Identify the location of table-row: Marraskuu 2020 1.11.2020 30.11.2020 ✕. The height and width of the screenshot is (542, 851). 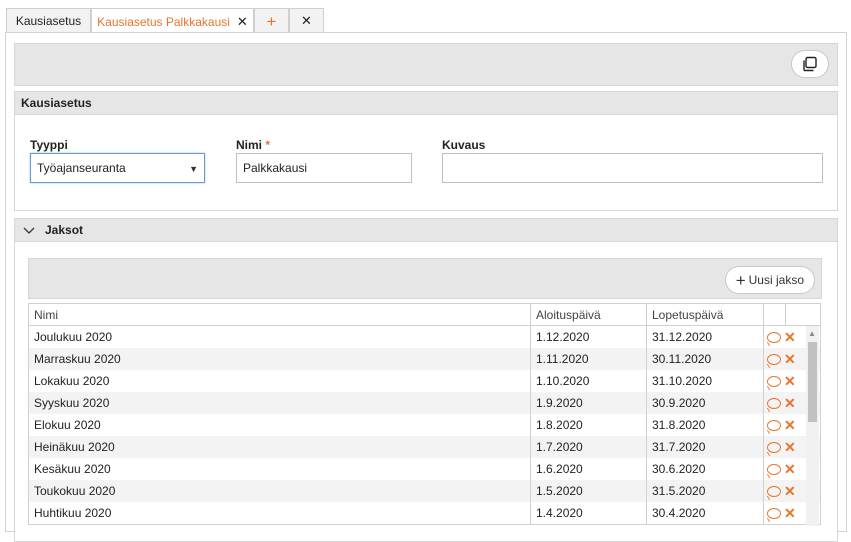
(424, 359).